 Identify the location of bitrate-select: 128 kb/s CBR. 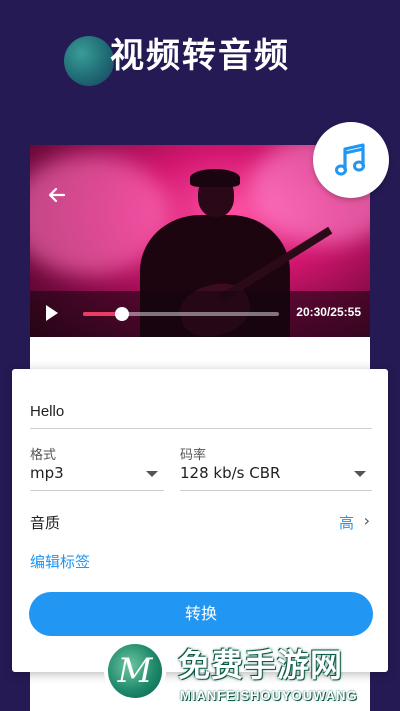
(276, 474).